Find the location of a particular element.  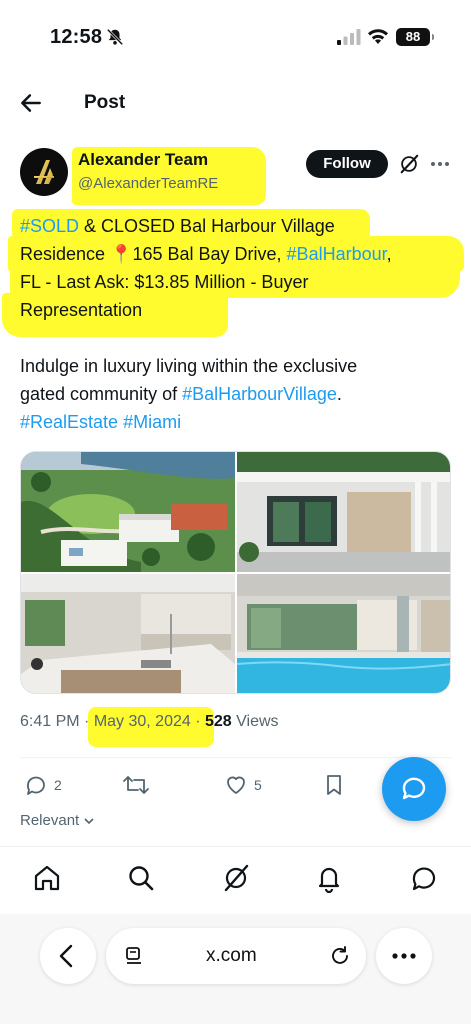

heart-icon is located at coordinates (236, 785).